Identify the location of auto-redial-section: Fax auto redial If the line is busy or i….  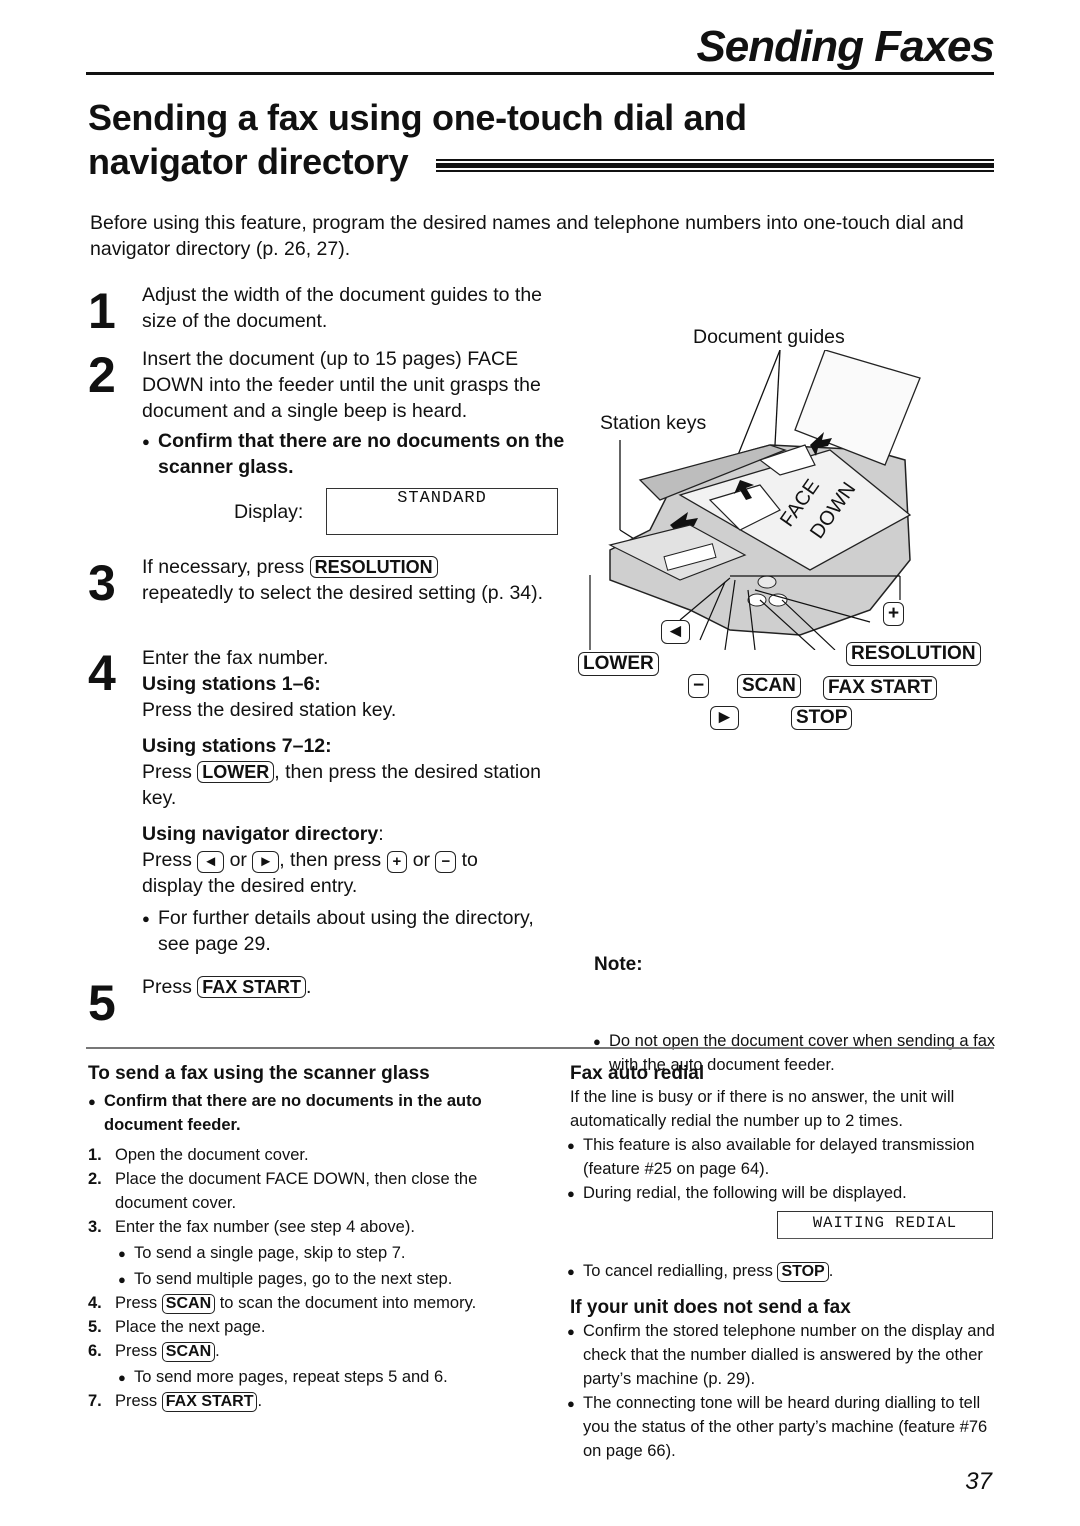
(781, 1263).